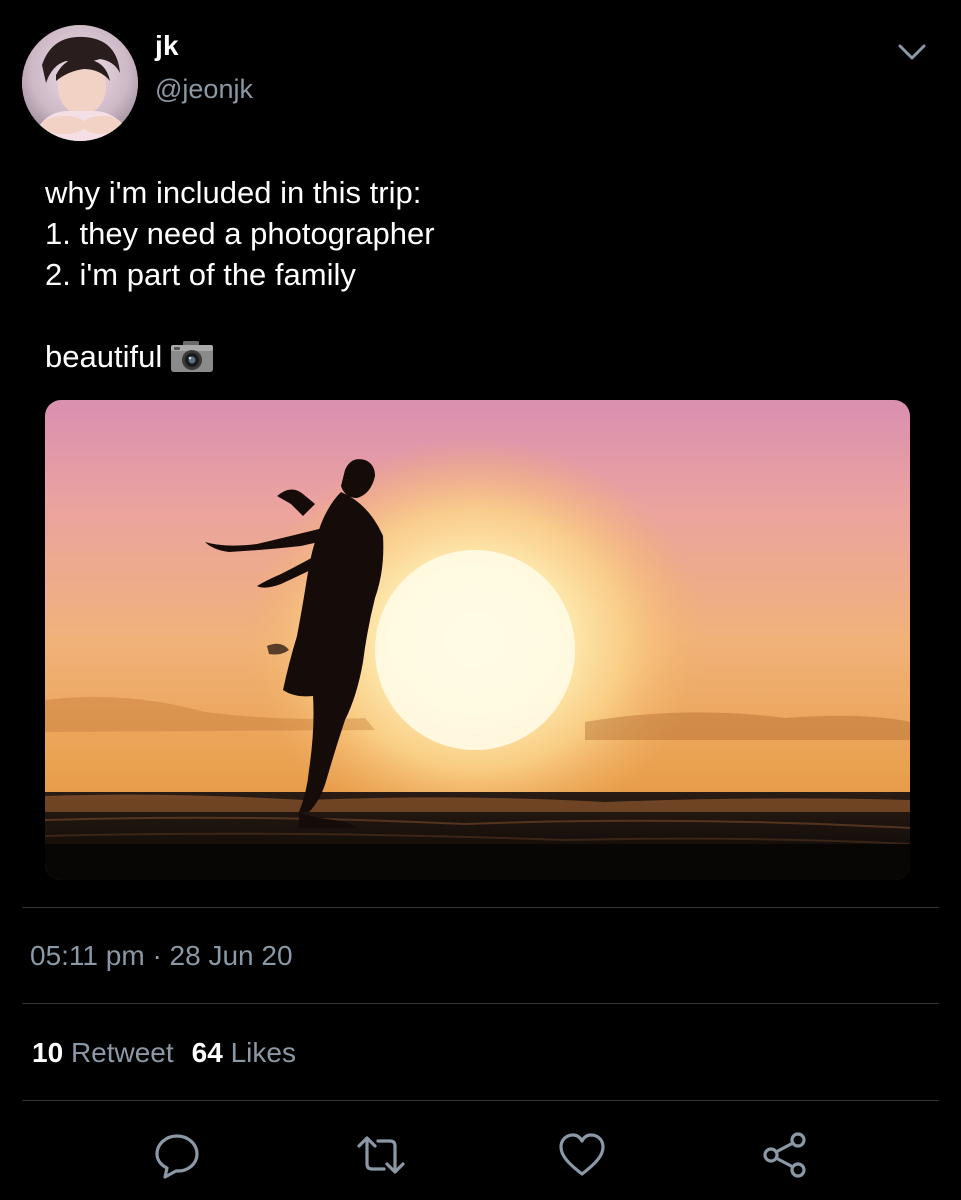  I want to click on retweet-icon, so click(381, 1155).